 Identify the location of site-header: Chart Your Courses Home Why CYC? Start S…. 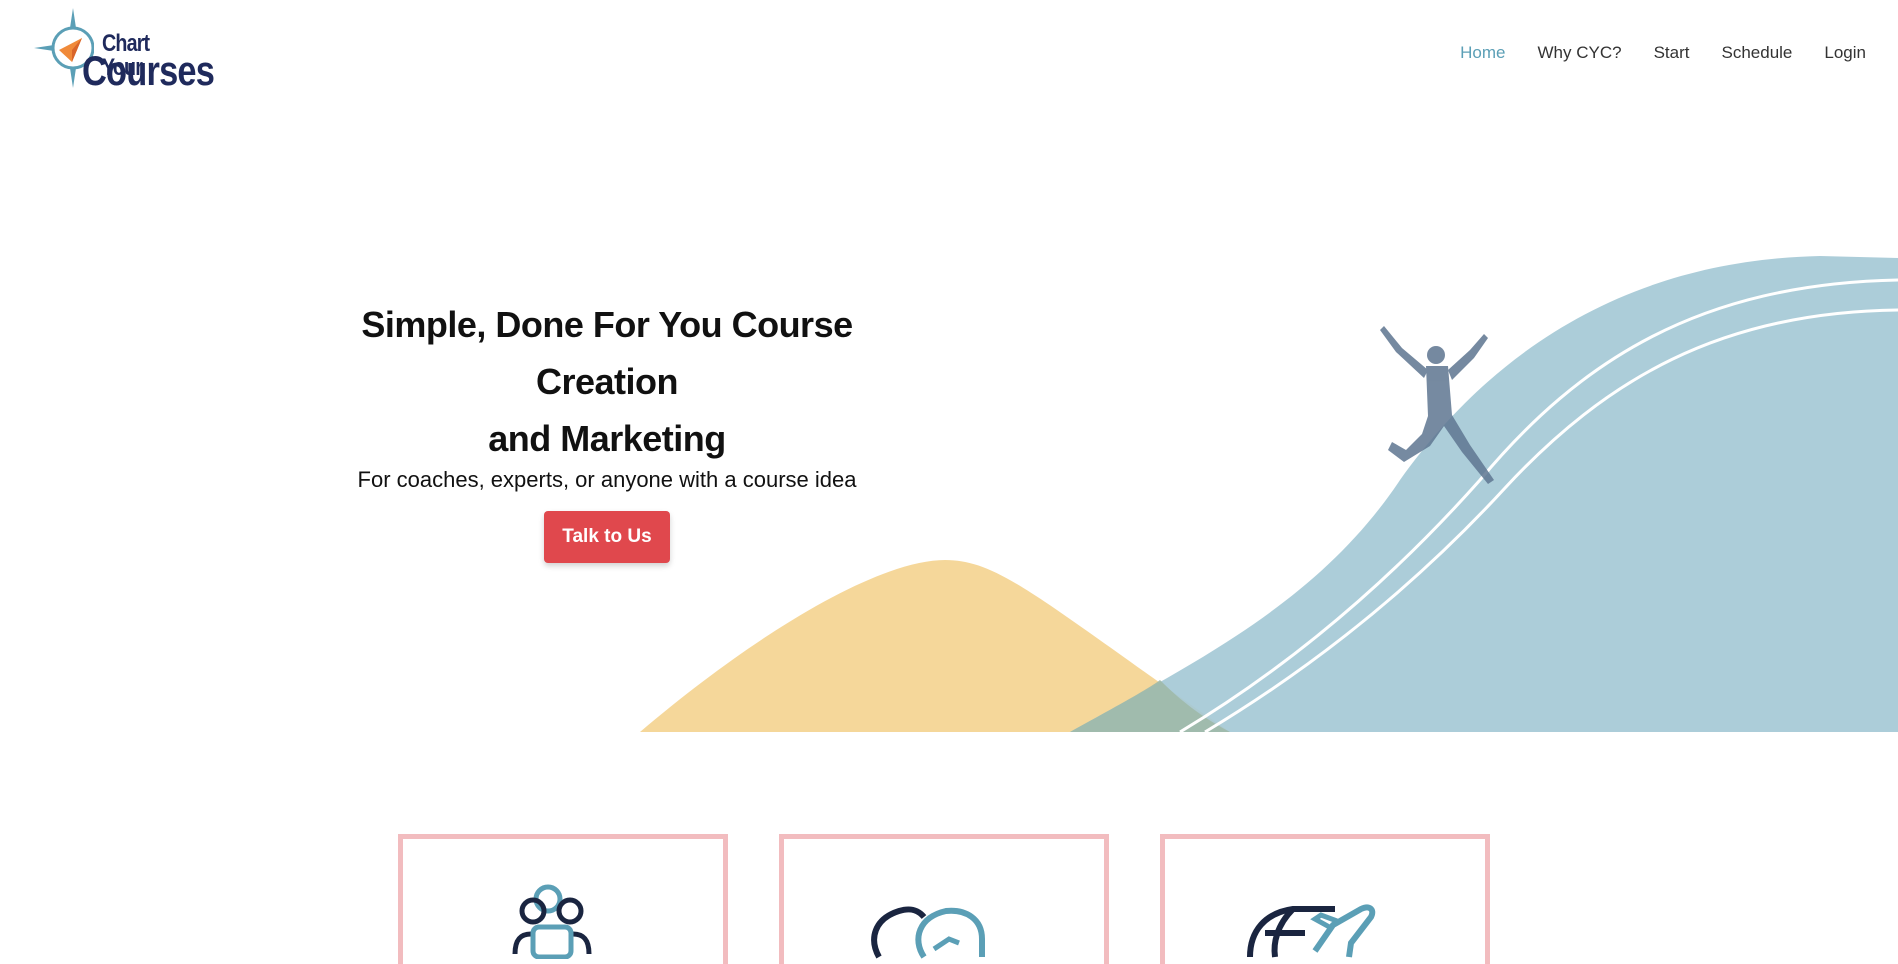
(949, 55).